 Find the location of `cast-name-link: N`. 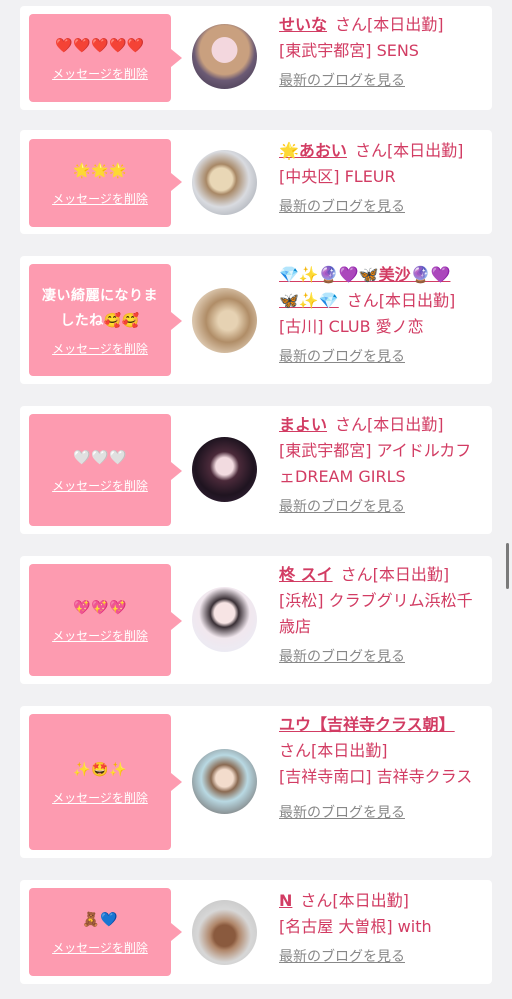

cast-name-link: N is located at coordinates (285, 900).